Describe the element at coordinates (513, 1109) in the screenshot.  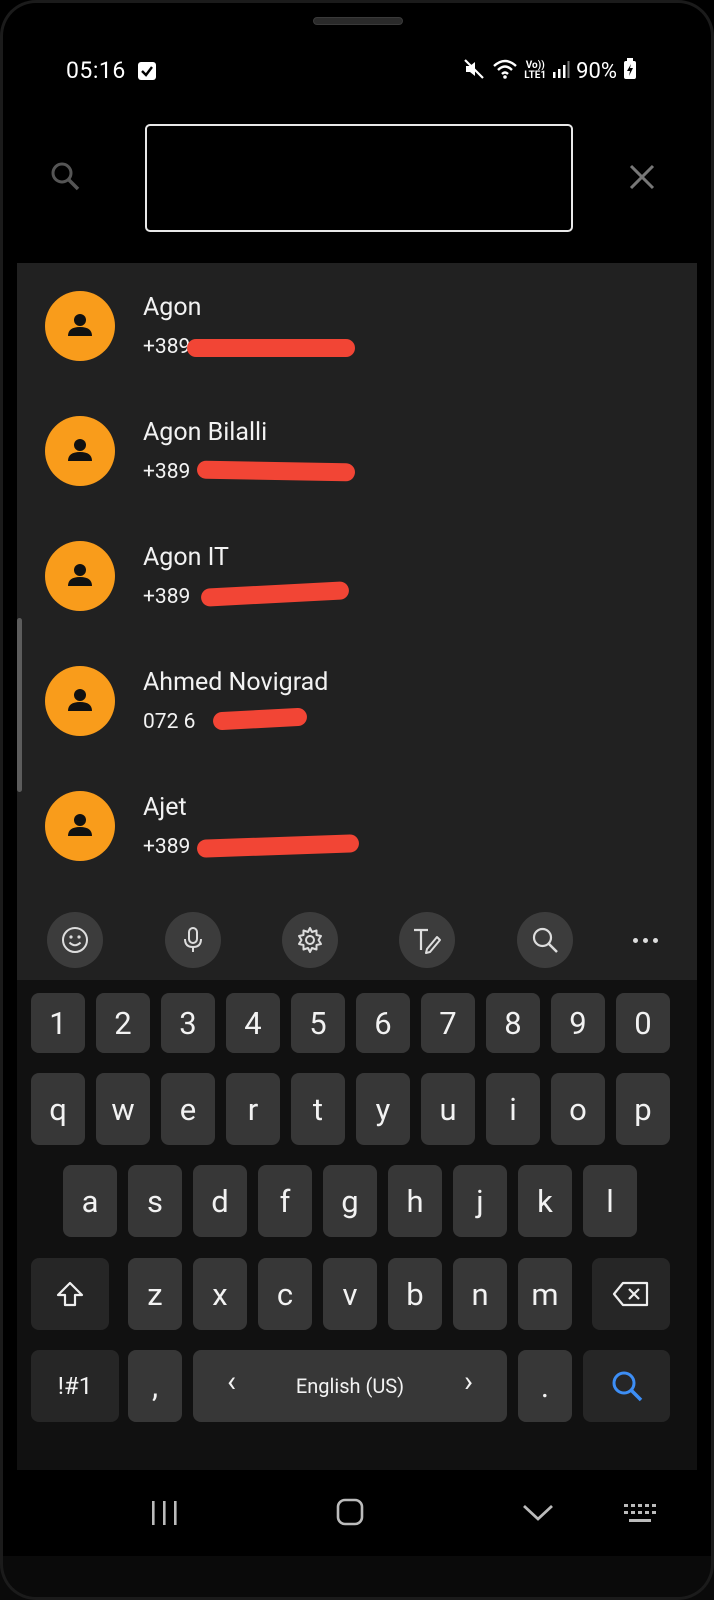
I see `key-i: i` at that location.